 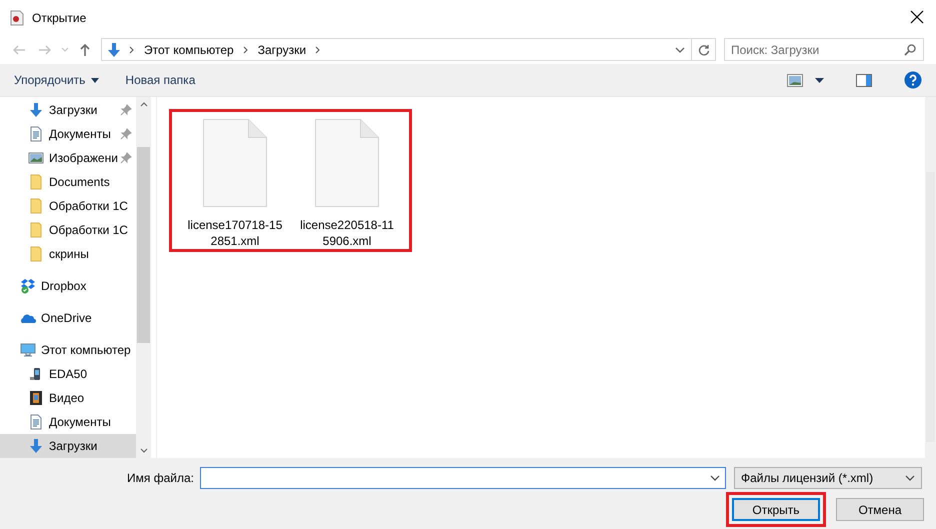 What do you see at coordinates (144, 450) in the screenshot?
I see `scroll-down-icon` at bounding box center [144, 450].